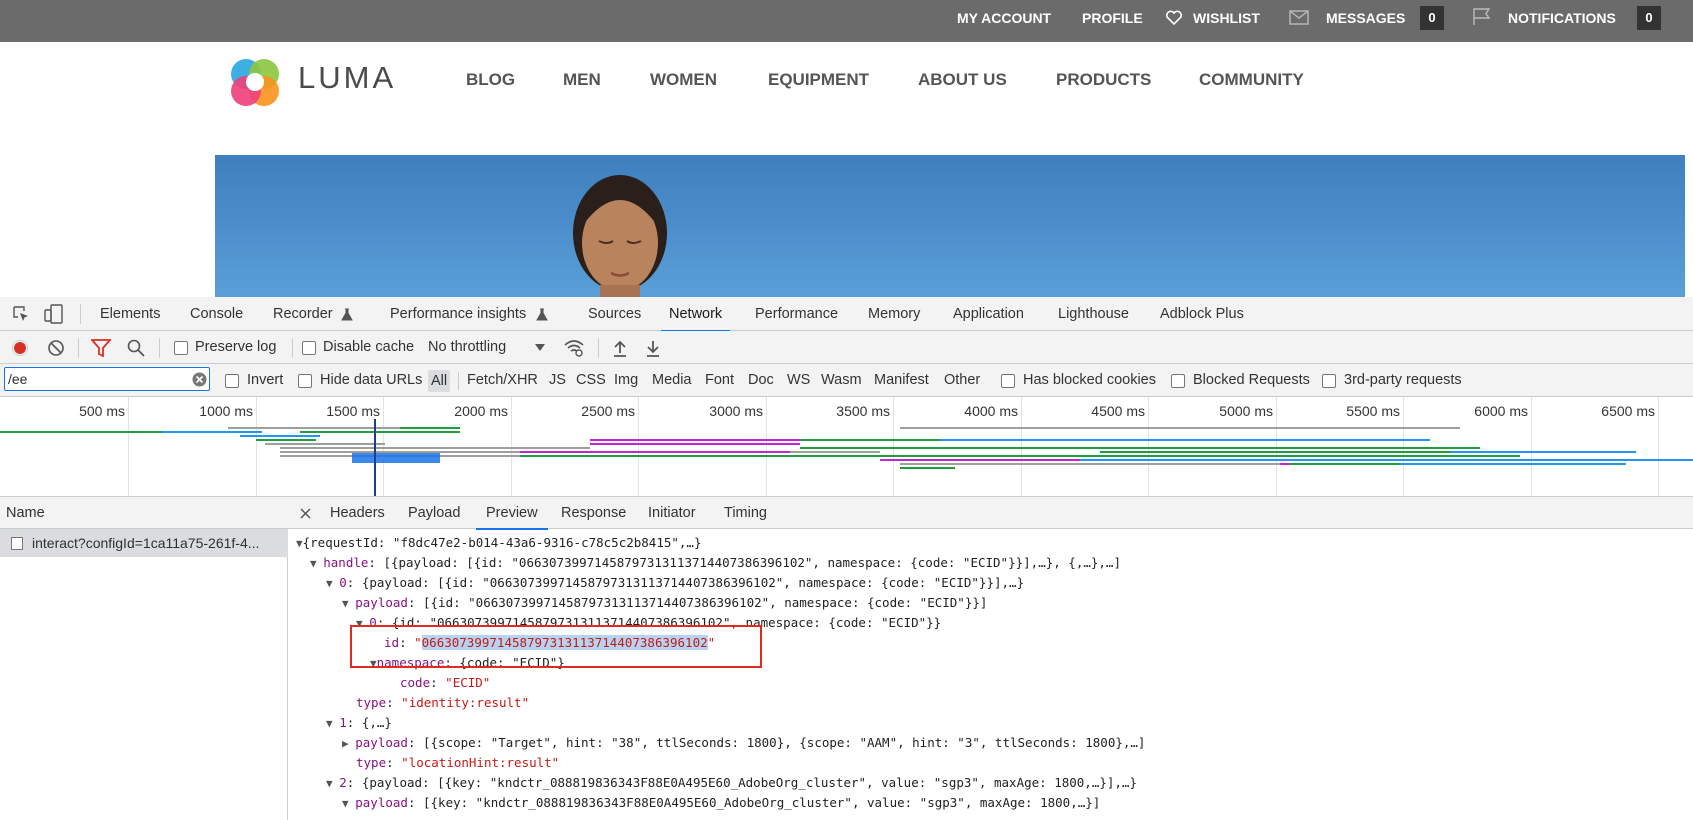  Describe the element at coordinates (719, 380) in the screenshot. I see `filter-type-font: Font` at that location.